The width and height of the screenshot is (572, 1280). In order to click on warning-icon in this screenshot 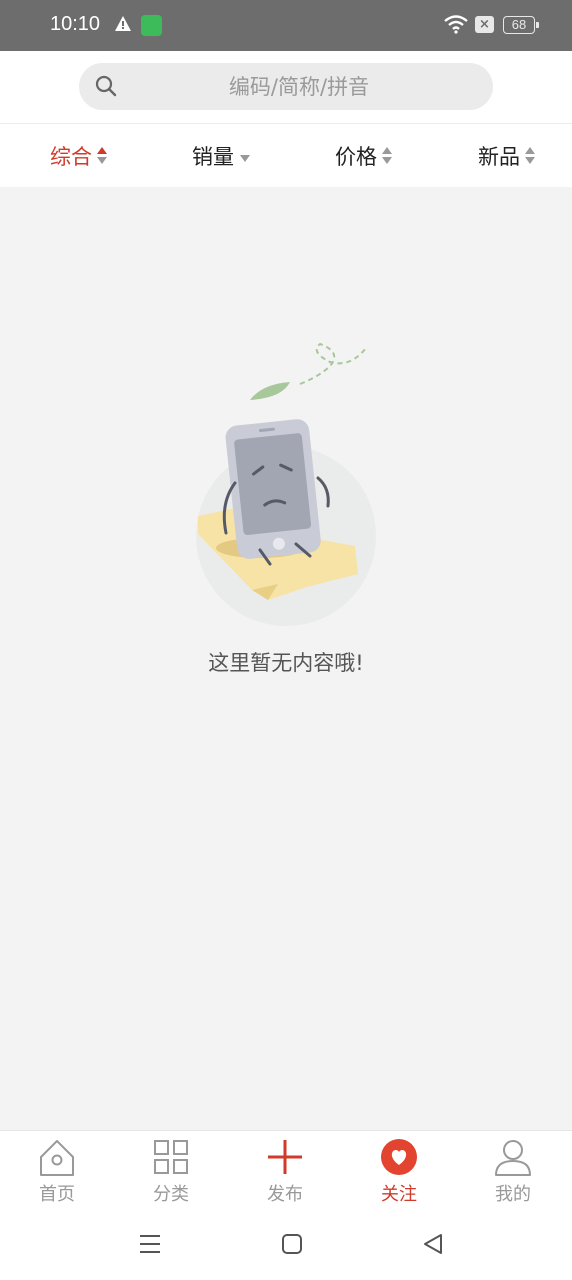, I will do `click(123, 23)`.